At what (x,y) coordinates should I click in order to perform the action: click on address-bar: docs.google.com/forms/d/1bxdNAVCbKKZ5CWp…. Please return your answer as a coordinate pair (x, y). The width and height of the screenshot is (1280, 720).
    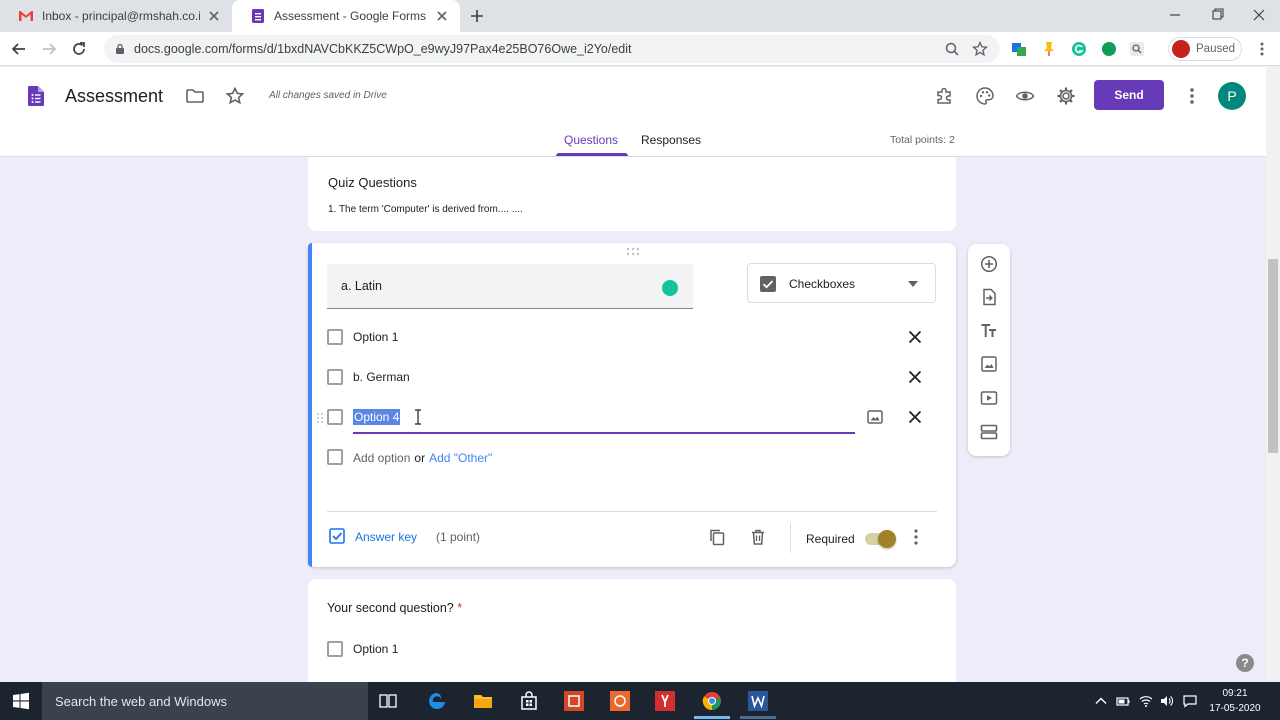
    Looking at the image, I should click on (552, 49).